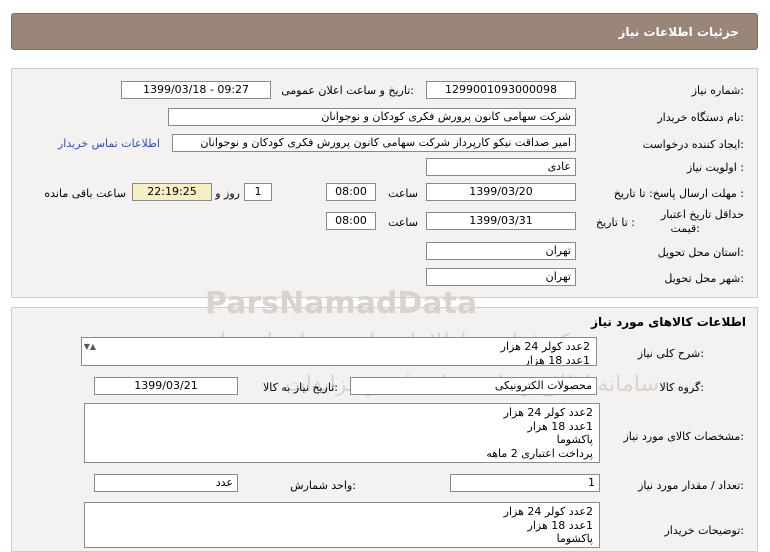 The width and height of the screenshot is (770, 552). I want to click on buyer-notes-textarea: 2عدد کولر 24 هزار 1عدد 18 هزار پاکشوما, so click(342, 525).